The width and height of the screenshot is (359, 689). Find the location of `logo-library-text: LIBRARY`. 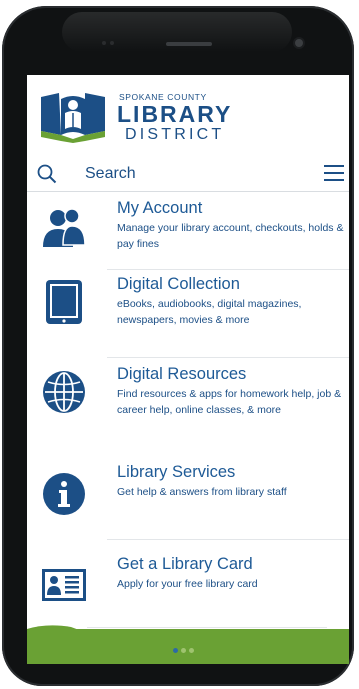

logo-library-text: LIBRARY is located at coordinates (175, 114).